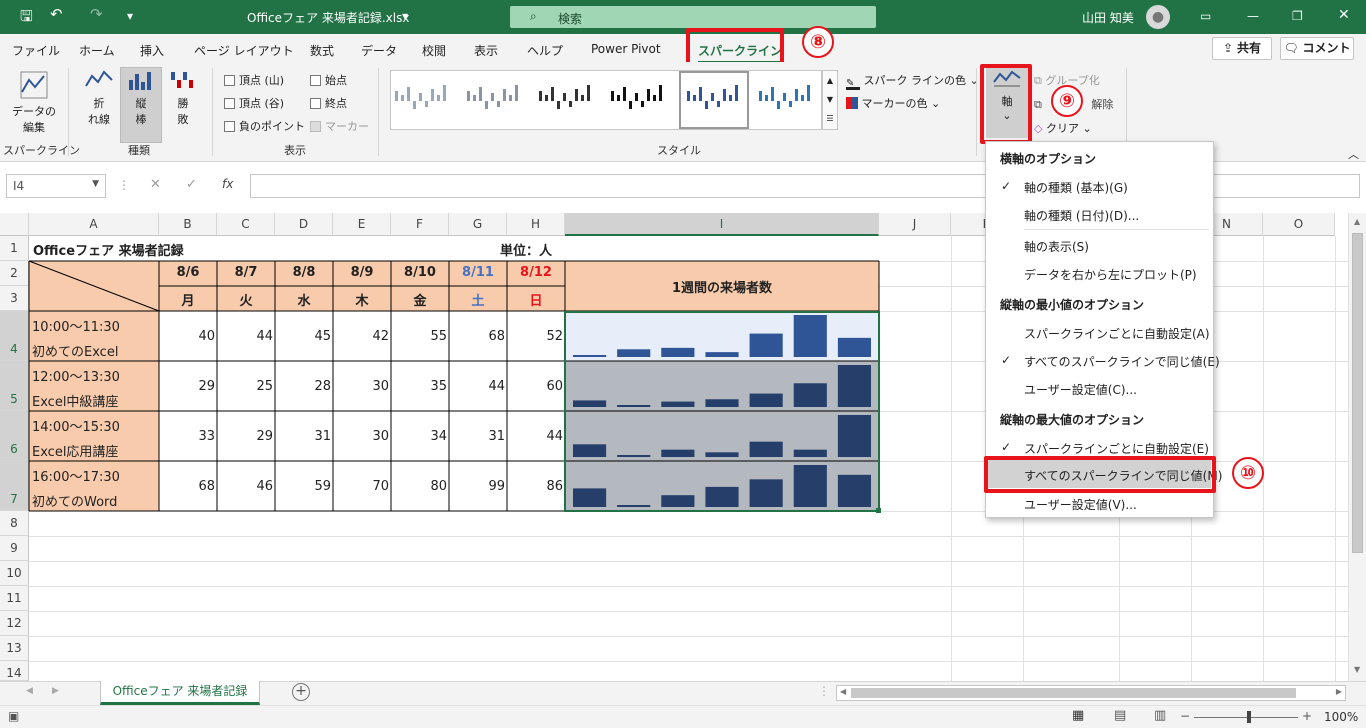 This screenshot has width=1366, height=728. Describe the element at coordinates (830, 80) in the screenshot. I see `gallery-up-icon: ▲` at that location.